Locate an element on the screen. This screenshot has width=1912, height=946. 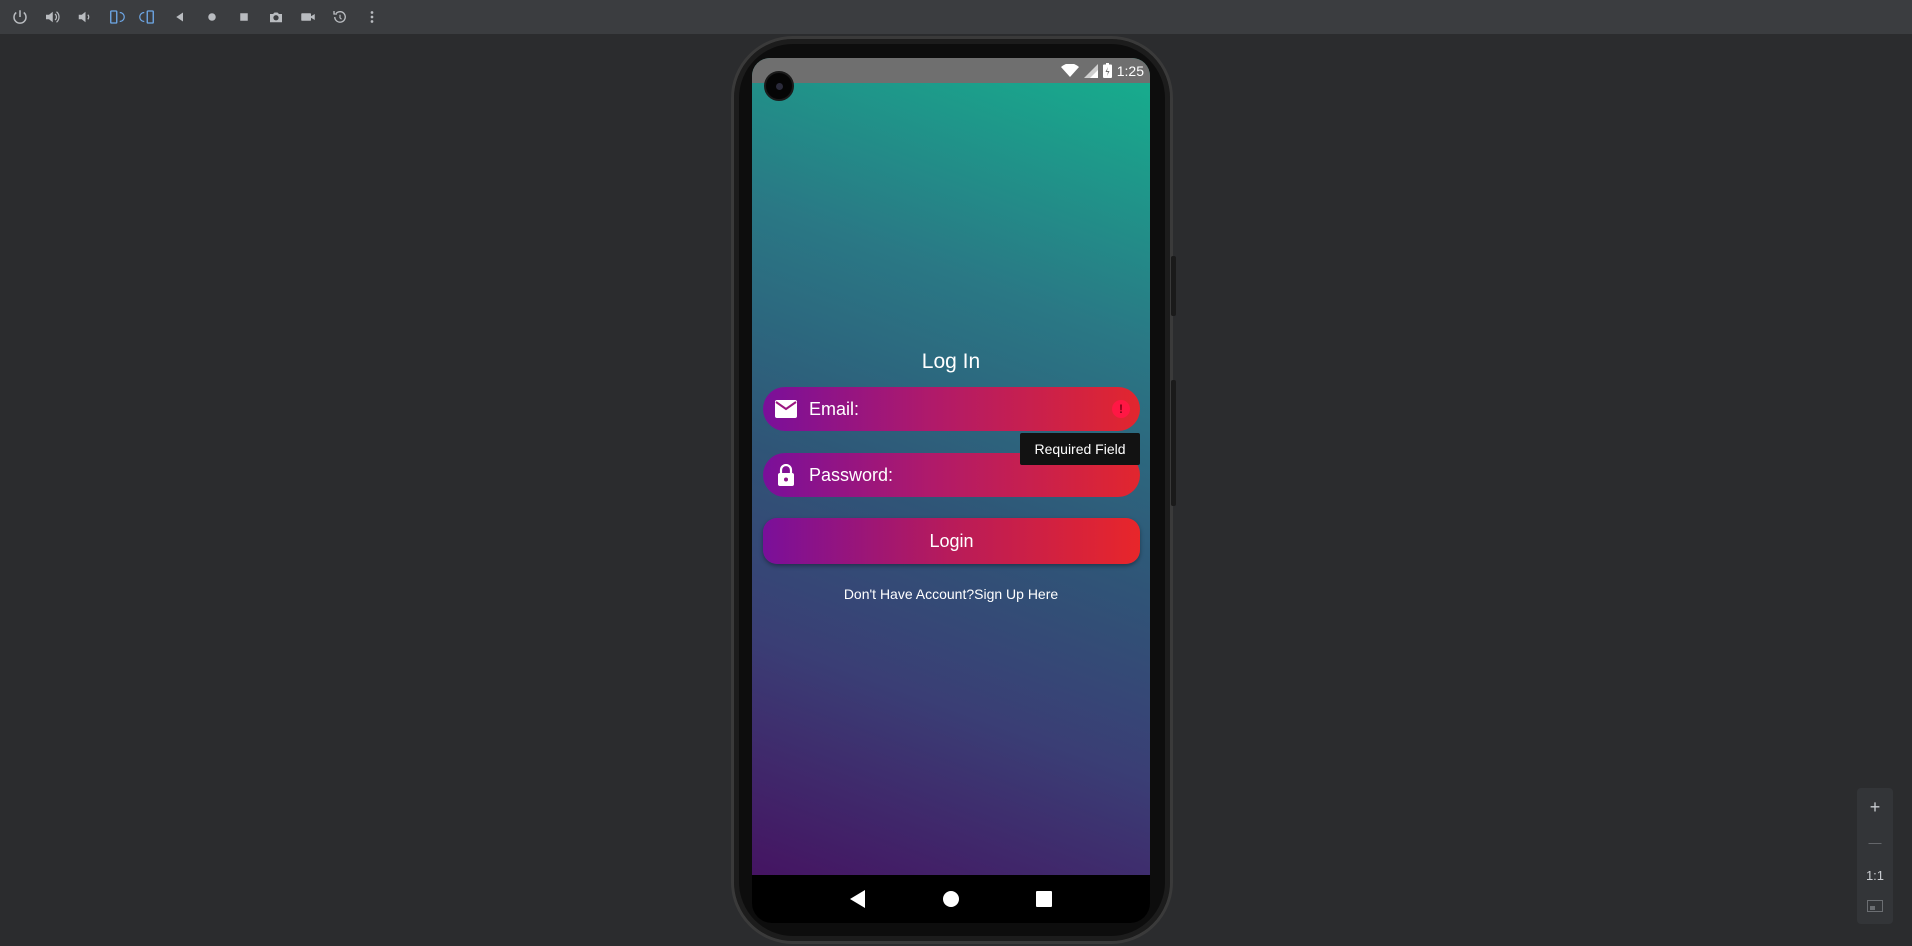
signup-link: Sign Up Here is located at coordinates (1016, 594).